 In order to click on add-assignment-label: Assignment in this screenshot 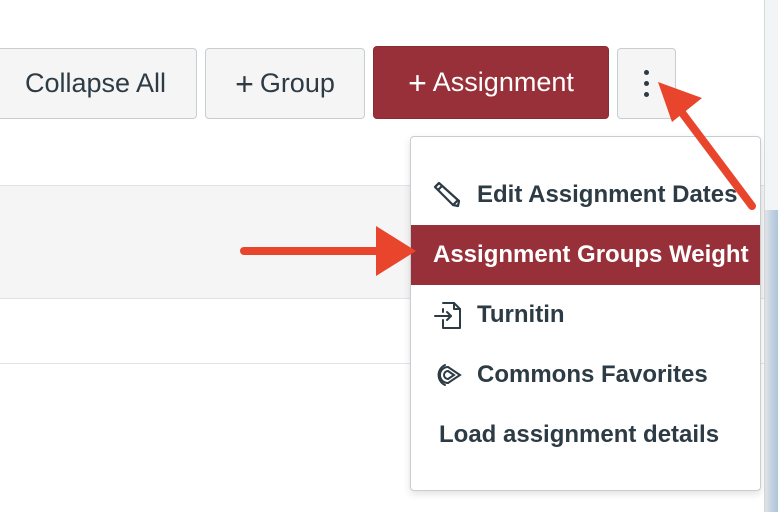, I will do `click(503, 82)`.